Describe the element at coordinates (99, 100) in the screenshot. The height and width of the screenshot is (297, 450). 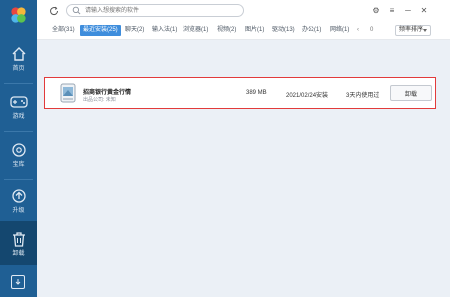
I see `app-publisher: 出品公司: 未知` at that location.